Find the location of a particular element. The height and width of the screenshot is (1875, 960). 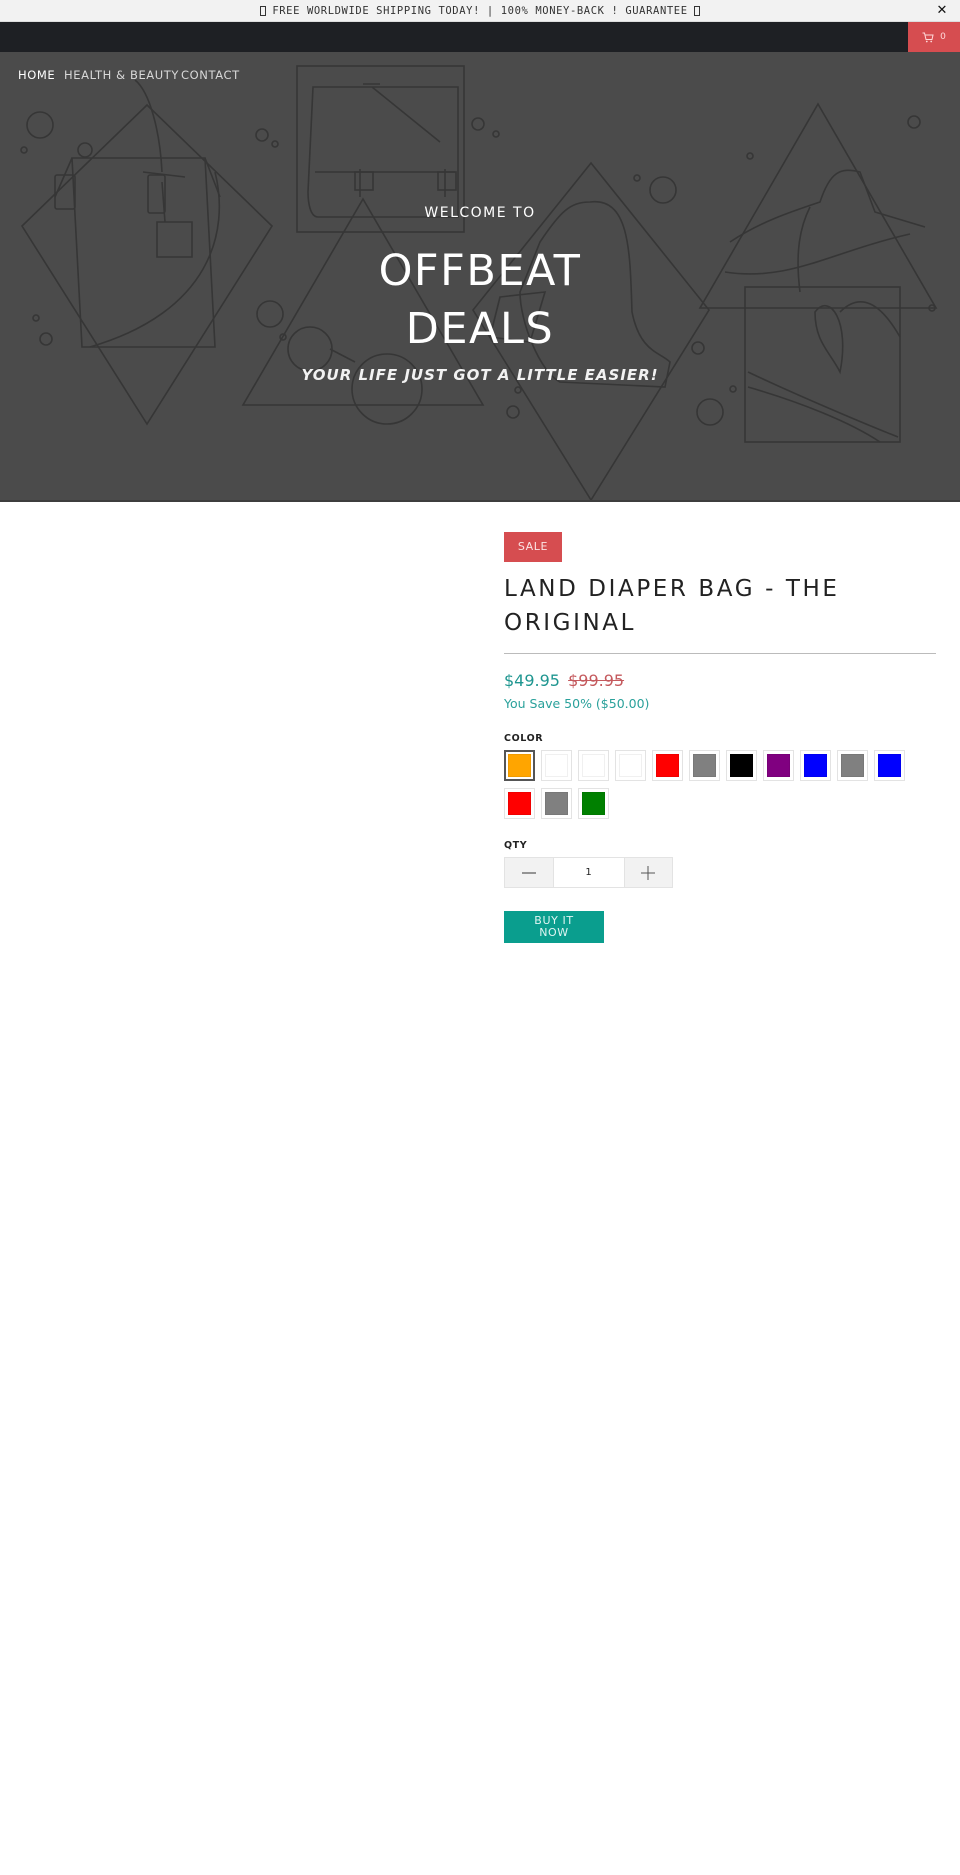

color-swatch-black is located at coordinates (741, 765).